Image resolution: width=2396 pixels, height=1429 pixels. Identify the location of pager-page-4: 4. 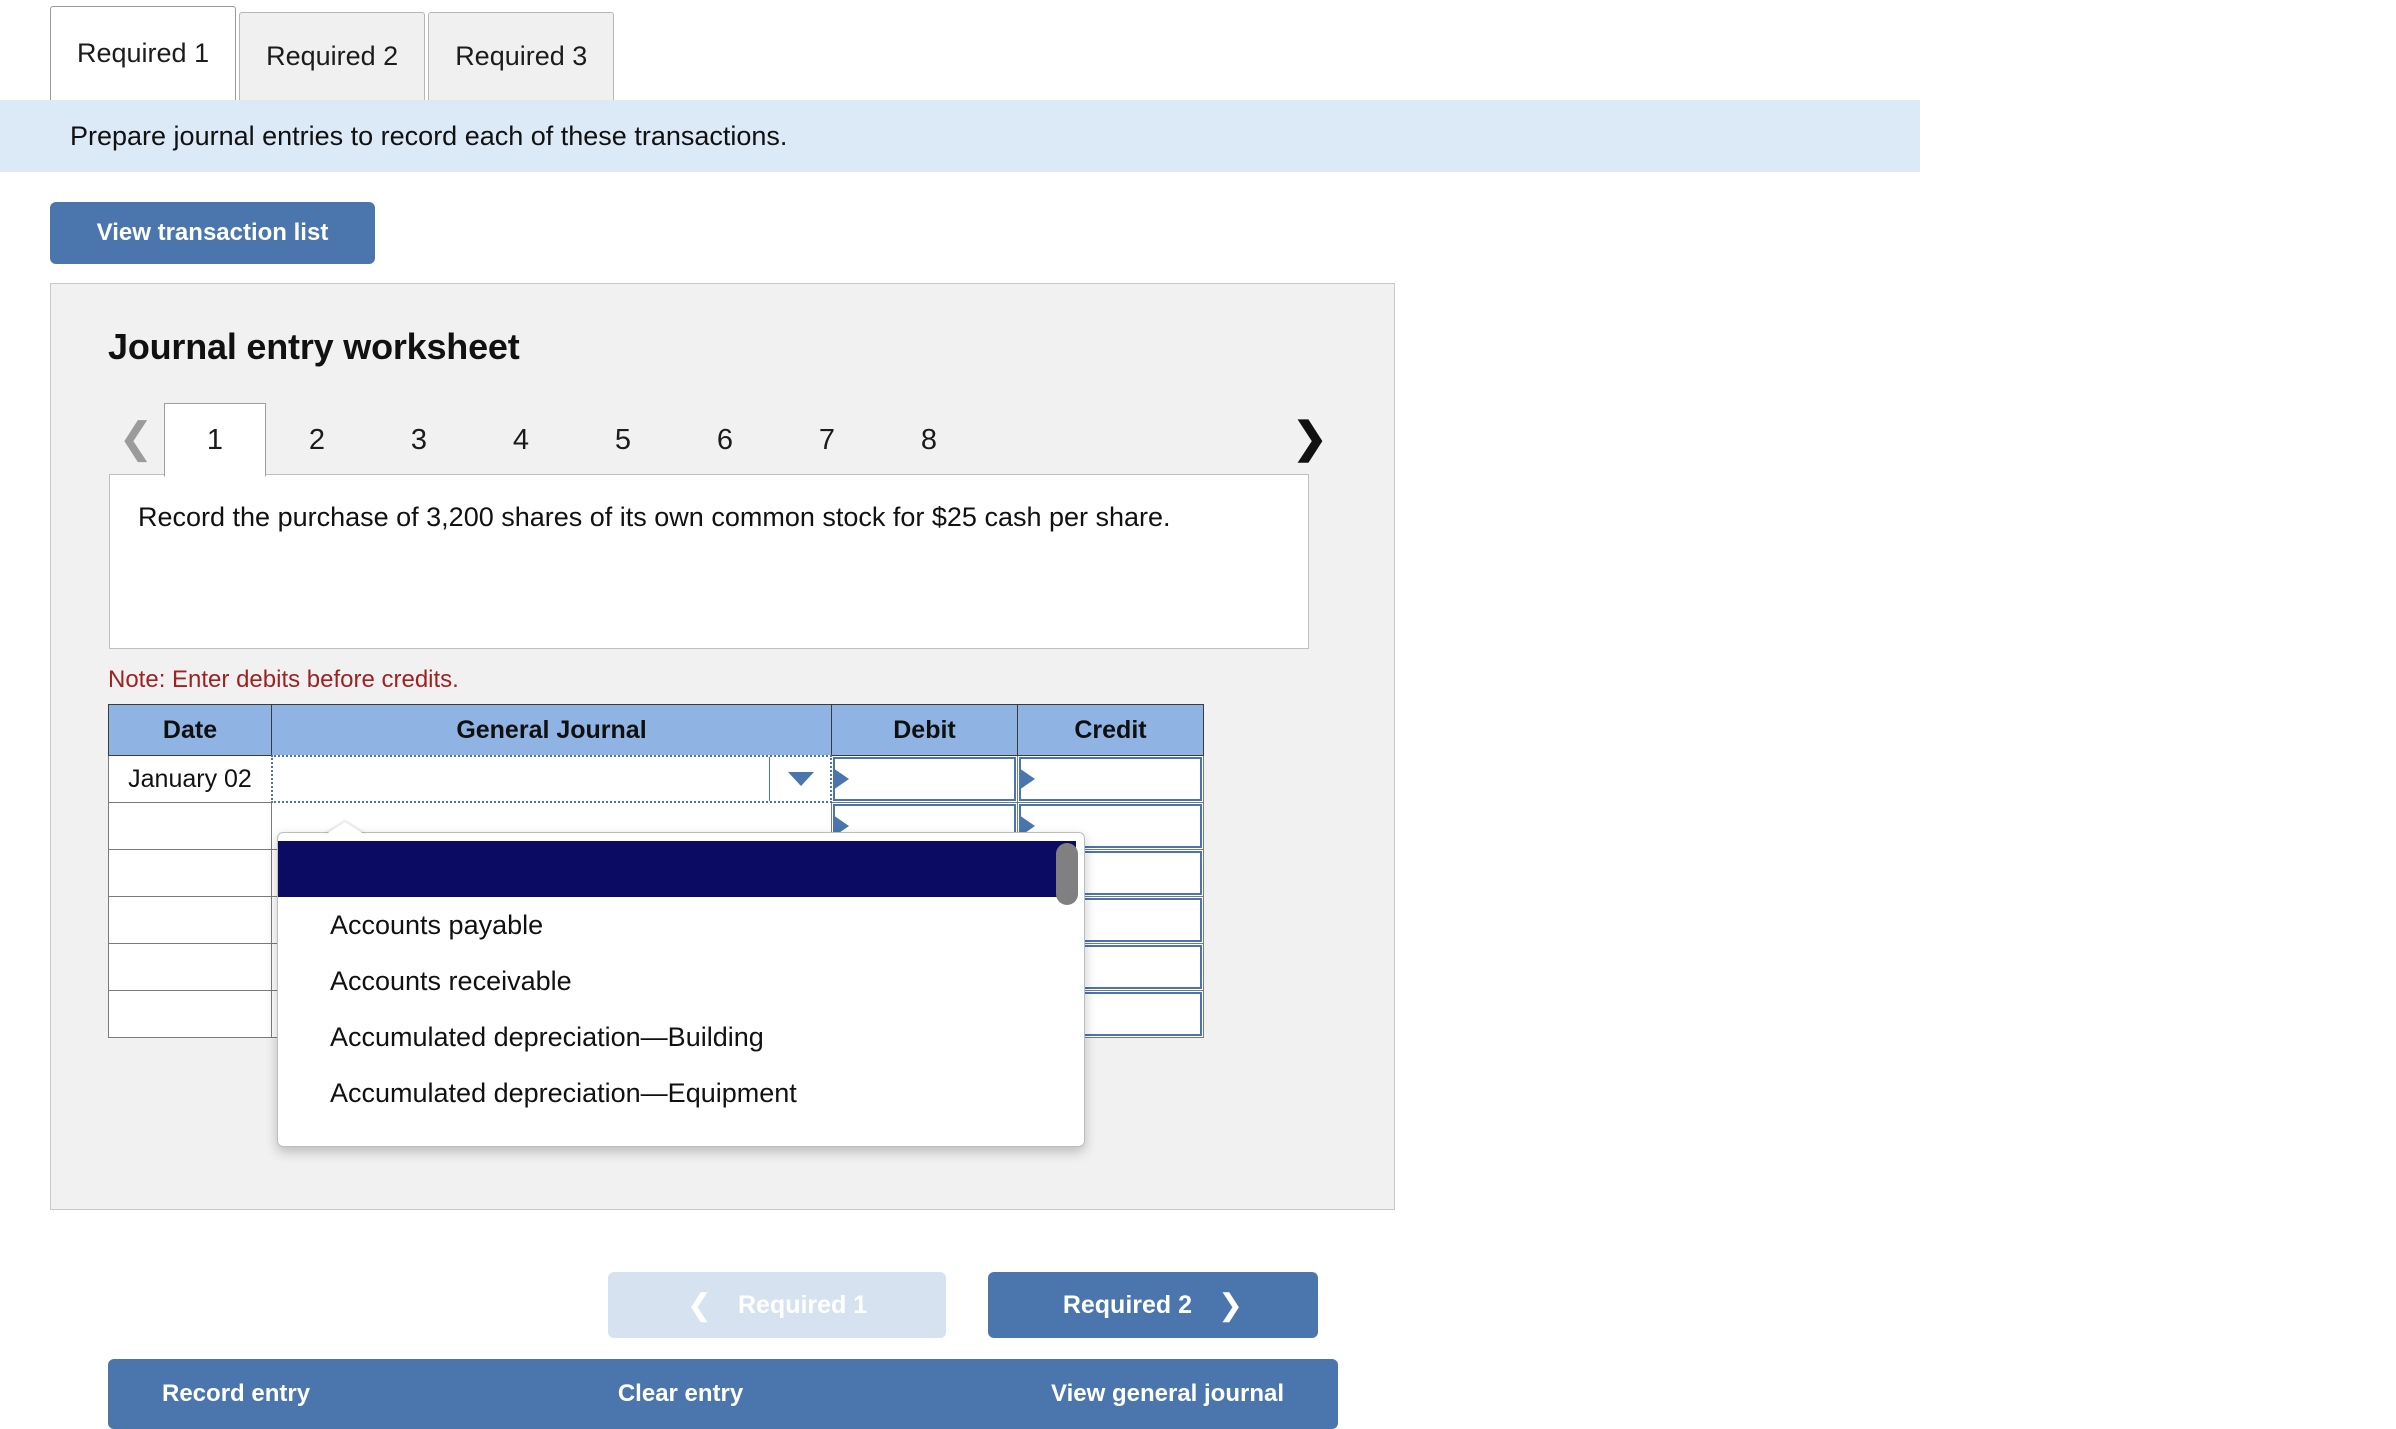
(521, 440).